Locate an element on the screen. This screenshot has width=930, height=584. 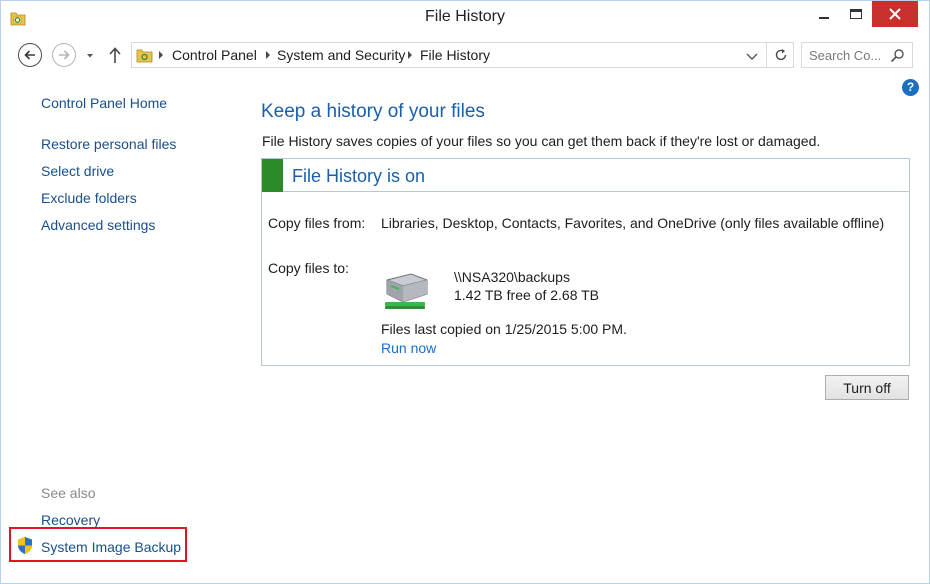
control-panel-icon is located at coordinates (144, 56).